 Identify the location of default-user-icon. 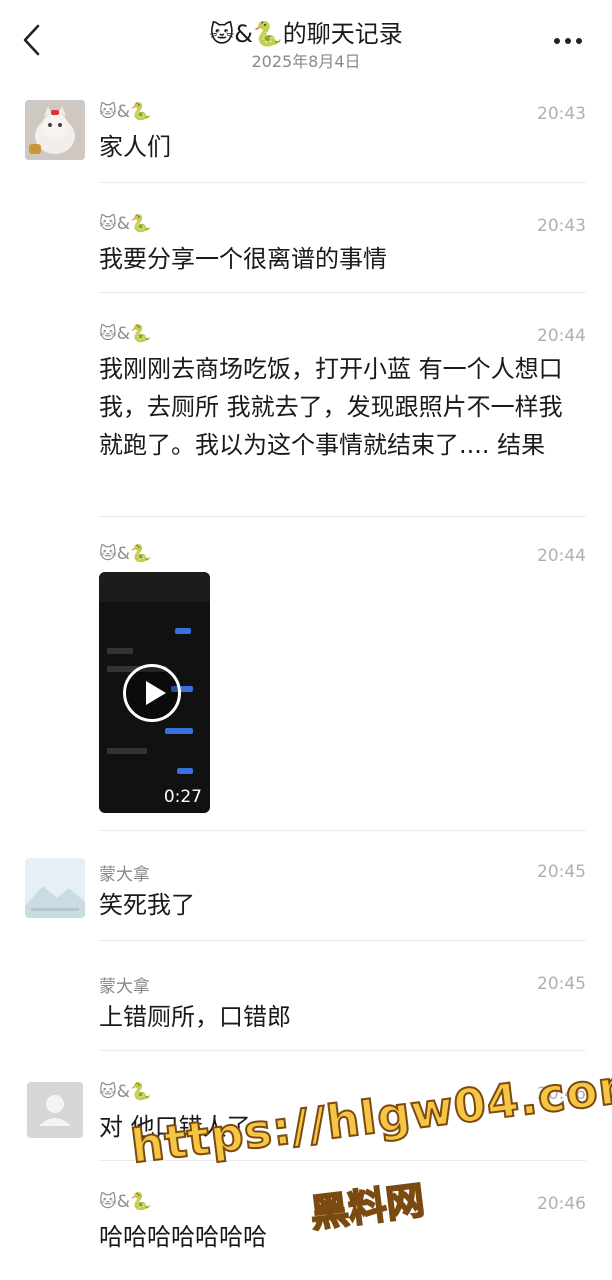
(55, 1110).